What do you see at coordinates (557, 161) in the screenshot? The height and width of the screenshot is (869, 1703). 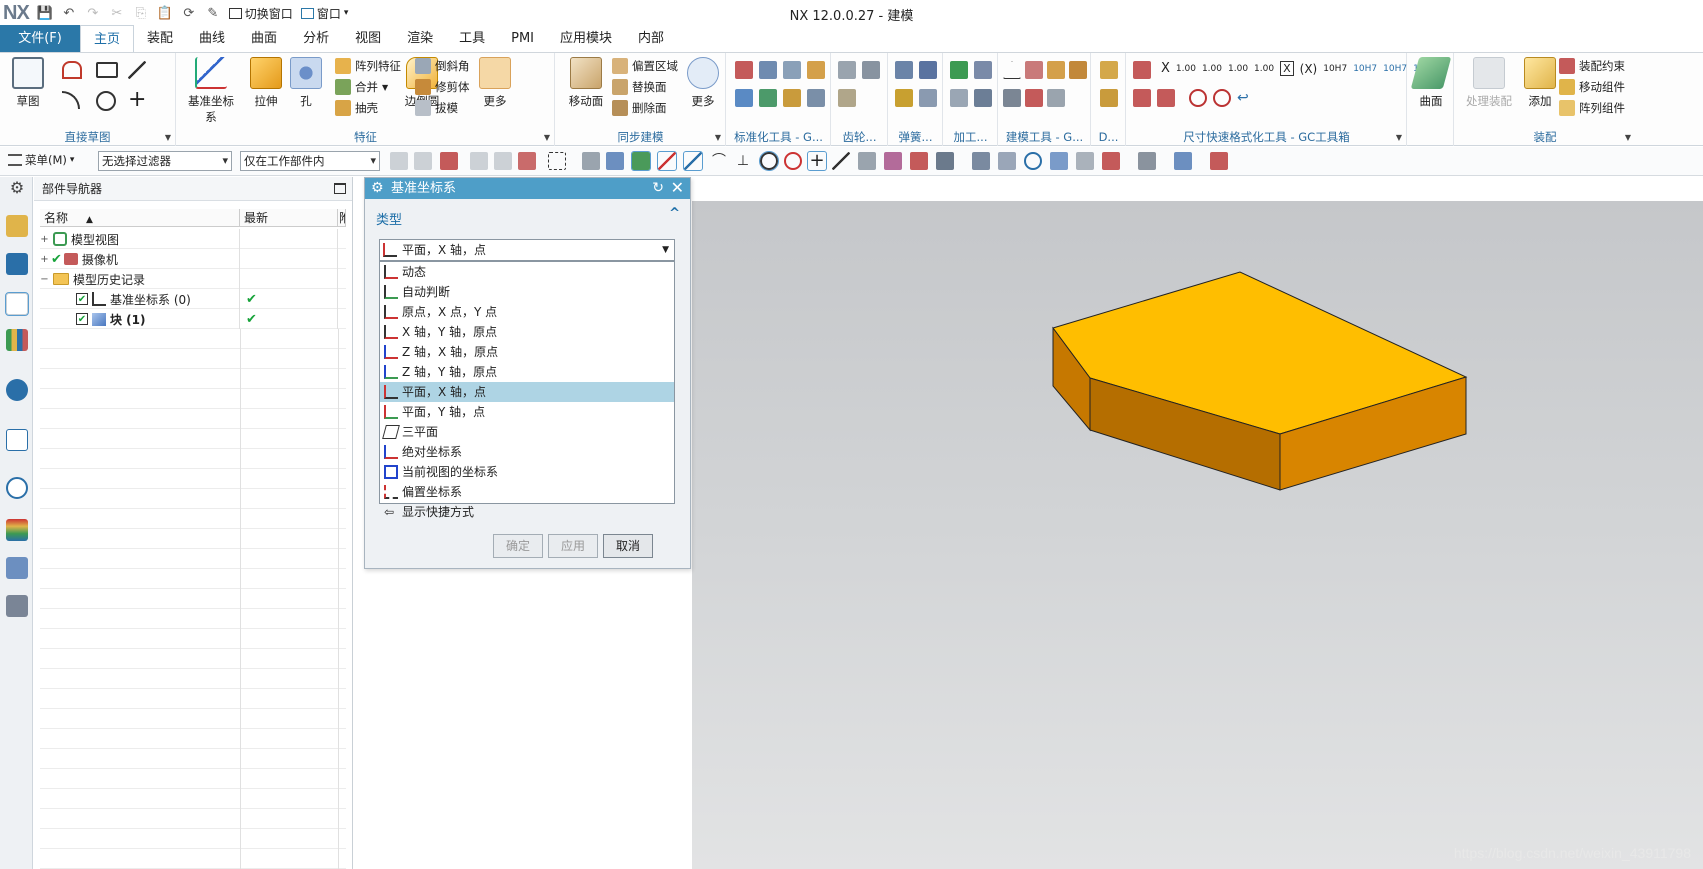 I see `box-select-icon` at bounding box center [557, 161].